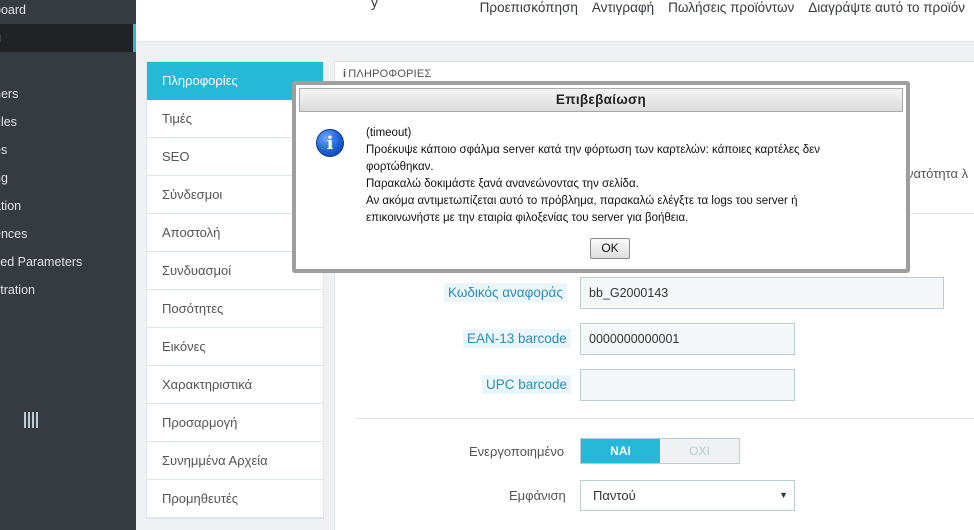 The height and width of the screenshot is (530, 974). What do you see at coordinates (938, 173) in the screenshot?
I see `panel-truncated-text: νατότητα λ` at bounding box center [938, 173].